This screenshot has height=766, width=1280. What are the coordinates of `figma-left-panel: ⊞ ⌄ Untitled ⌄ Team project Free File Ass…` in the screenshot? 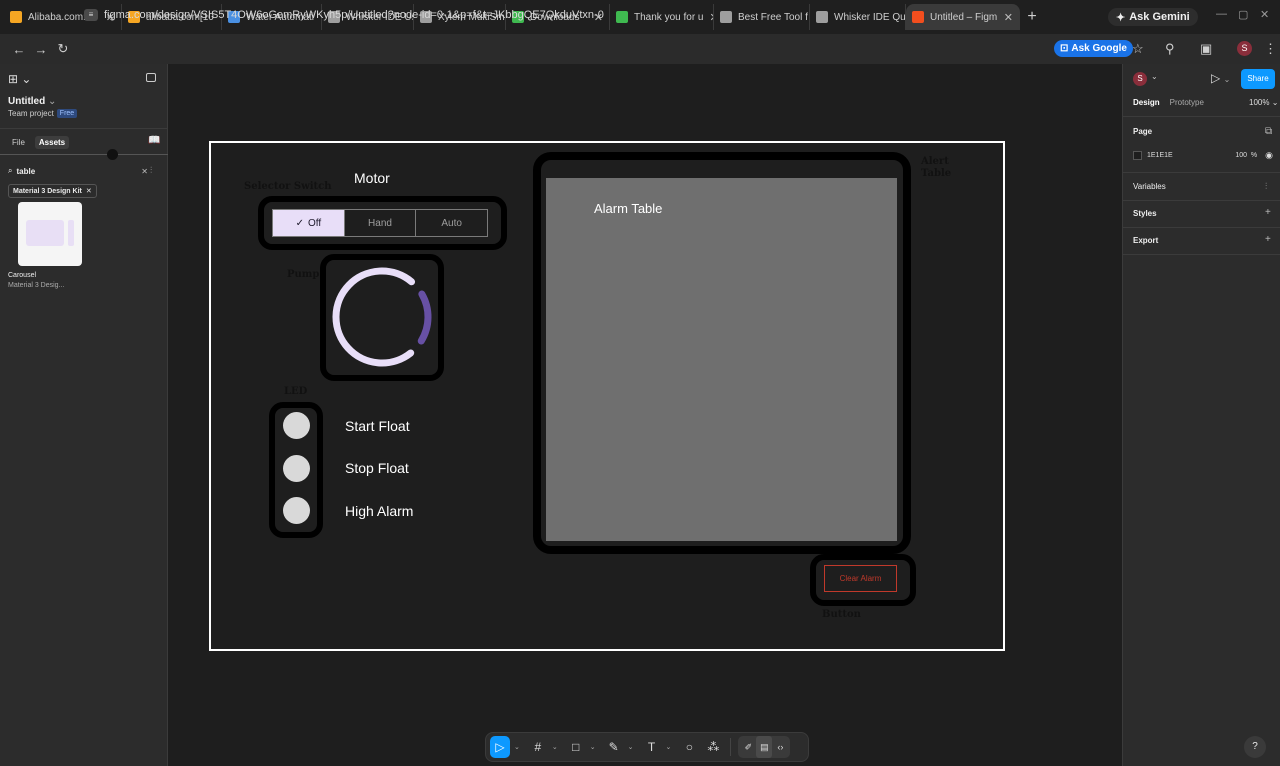 It's located at (84, 415).